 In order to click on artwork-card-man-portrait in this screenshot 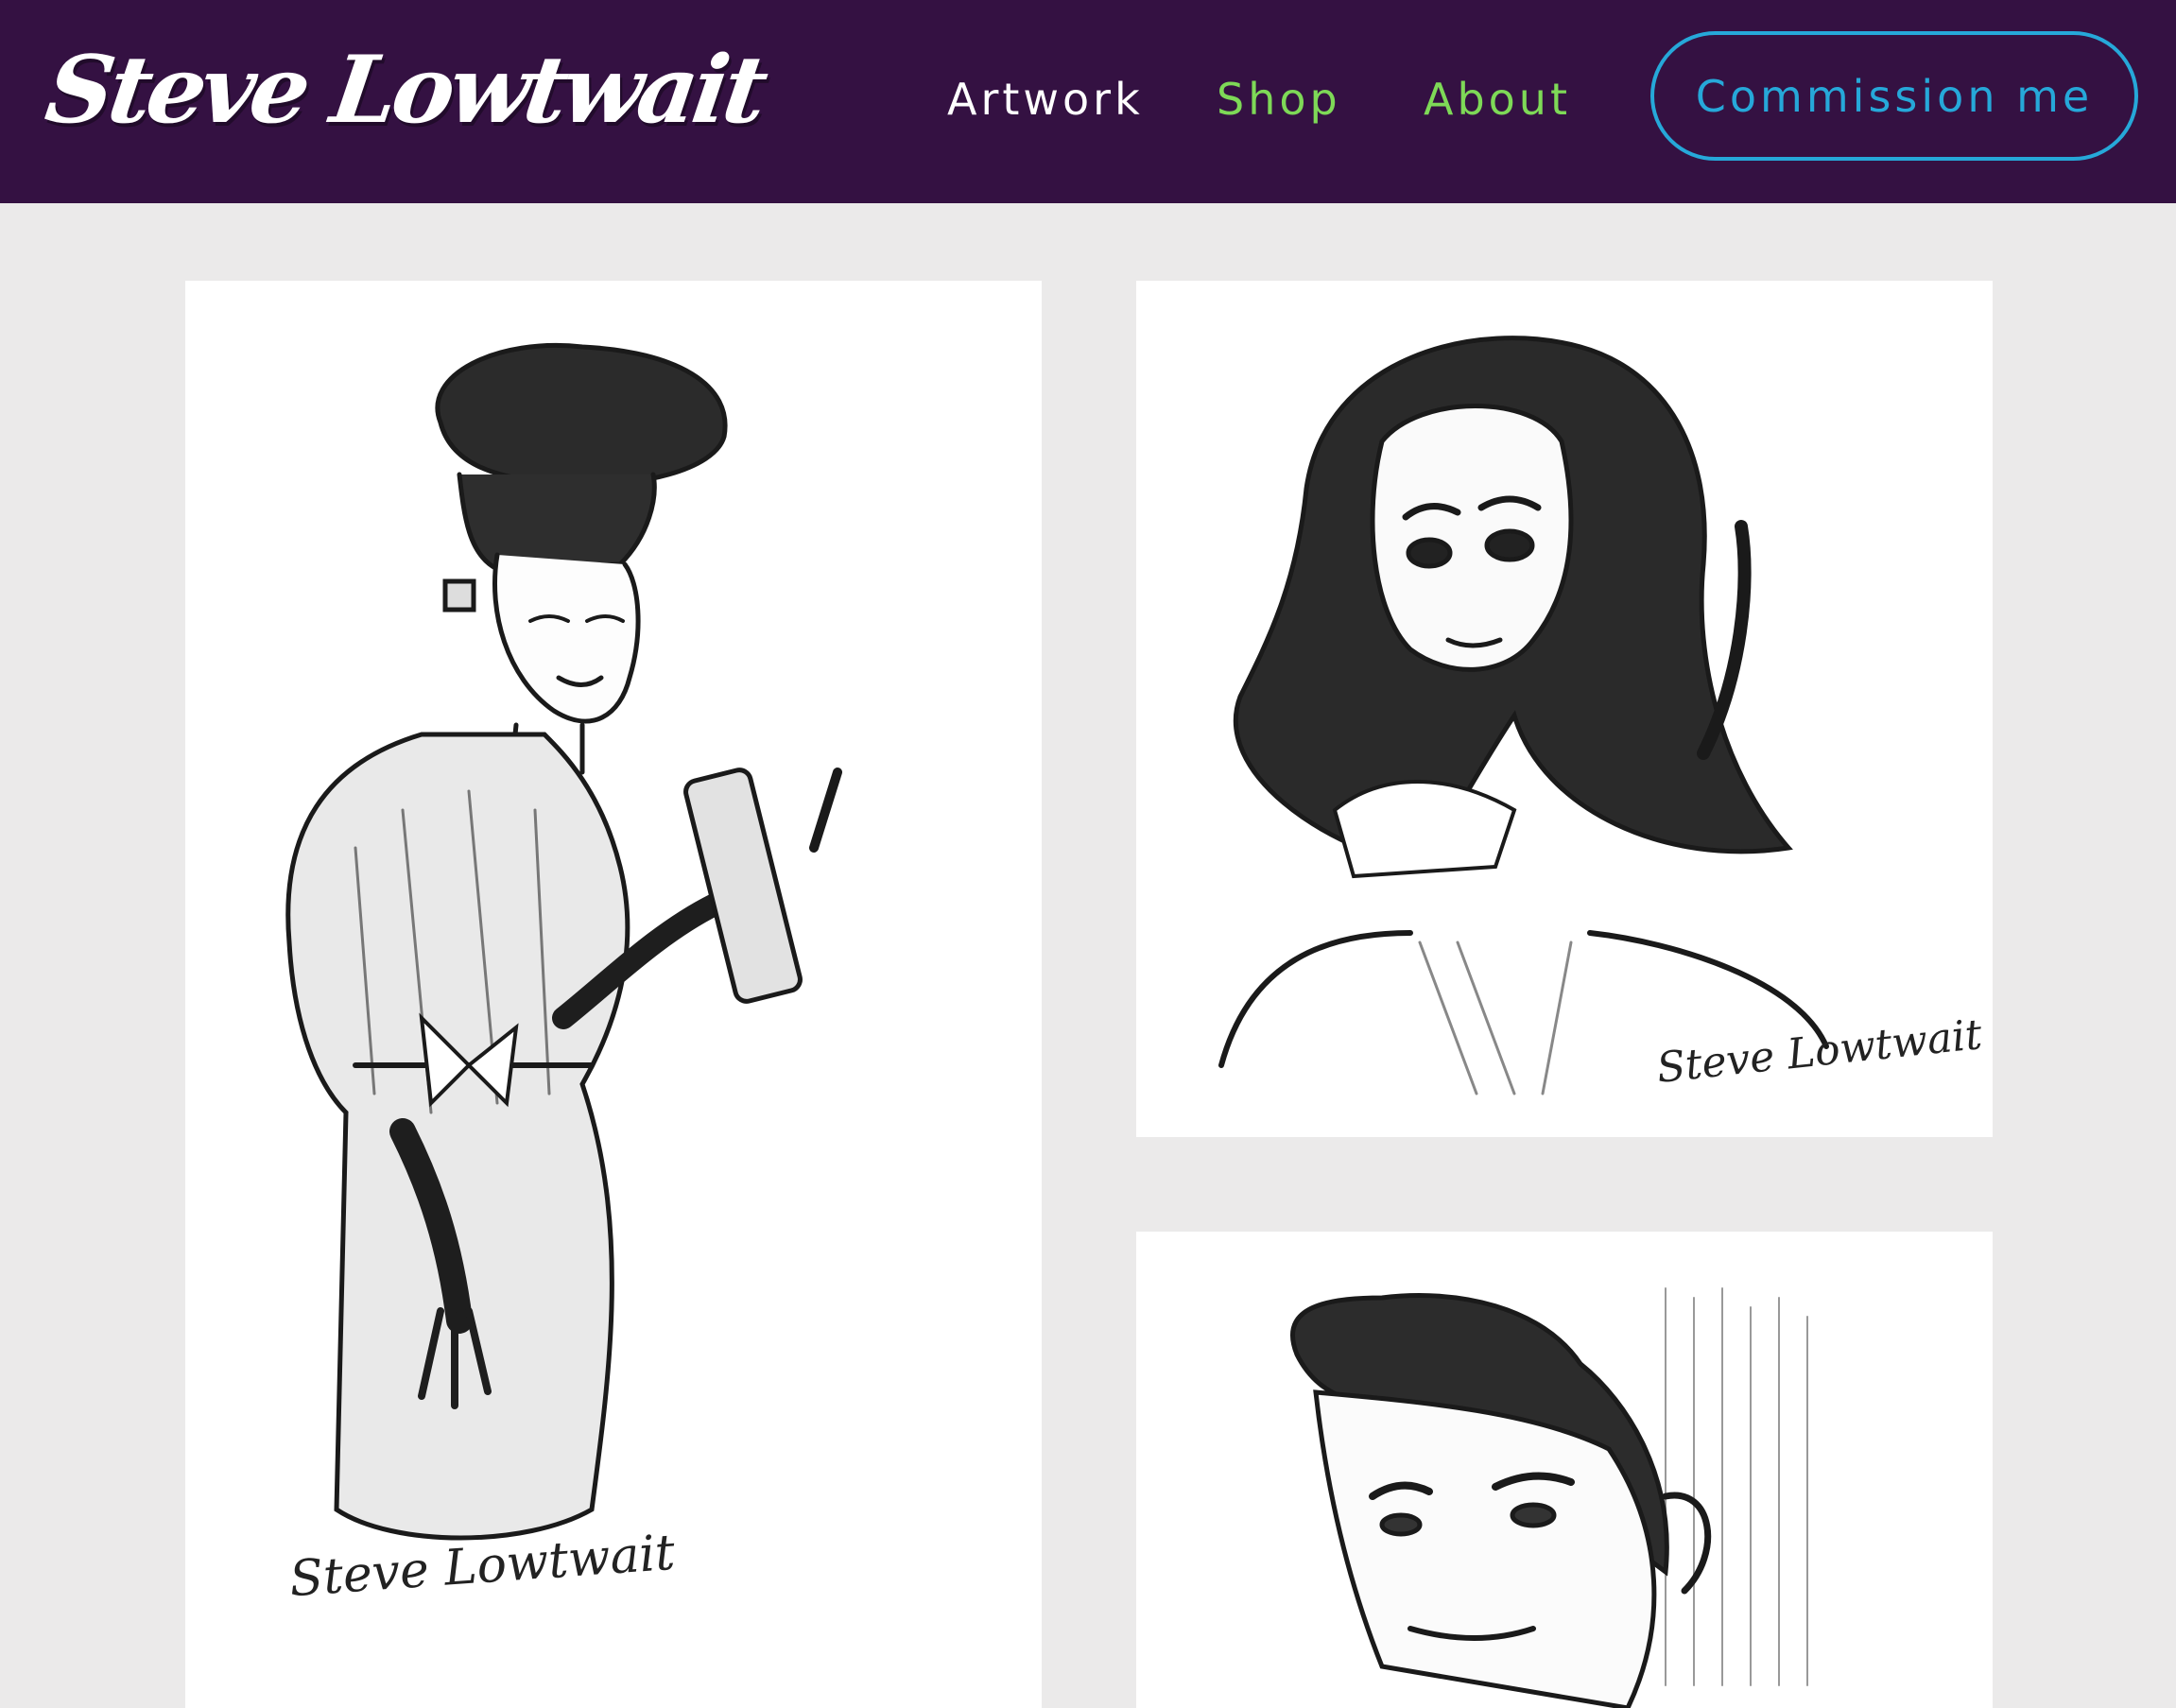, I will do `click(1564, 1470)`.